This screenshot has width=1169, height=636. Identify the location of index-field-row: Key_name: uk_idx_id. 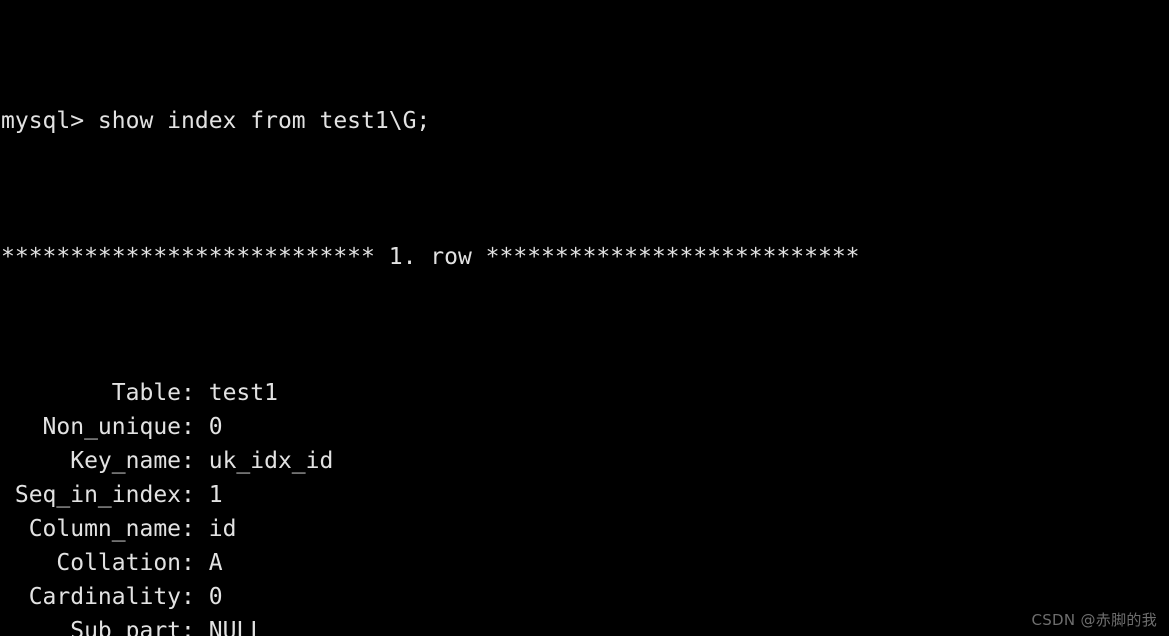
(430, 461).